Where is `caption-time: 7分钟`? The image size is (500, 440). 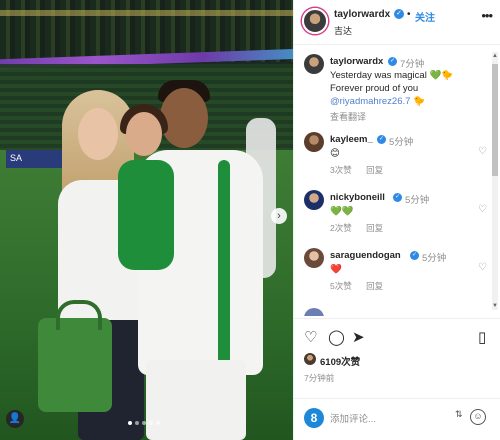
caption-time: 7分钟 is located at coordinates (412, 64).